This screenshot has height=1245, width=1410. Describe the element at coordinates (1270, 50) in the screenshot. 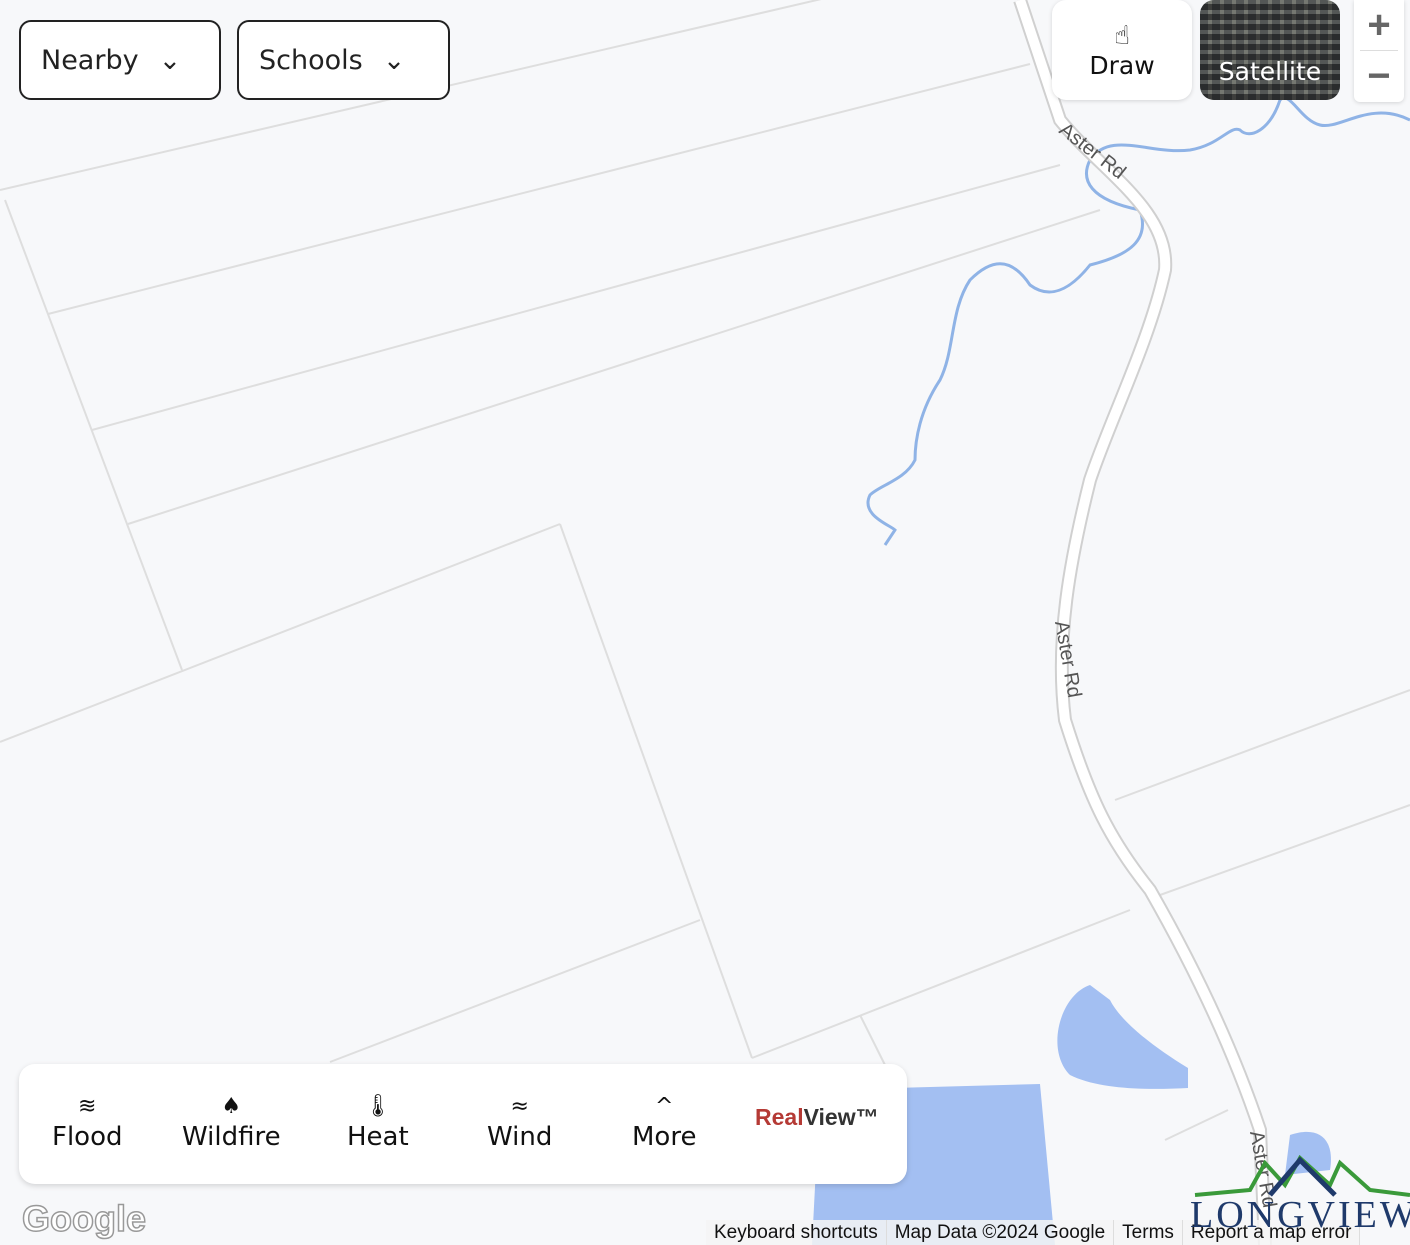

I see `satellite-toggle: Satellite` at that location.